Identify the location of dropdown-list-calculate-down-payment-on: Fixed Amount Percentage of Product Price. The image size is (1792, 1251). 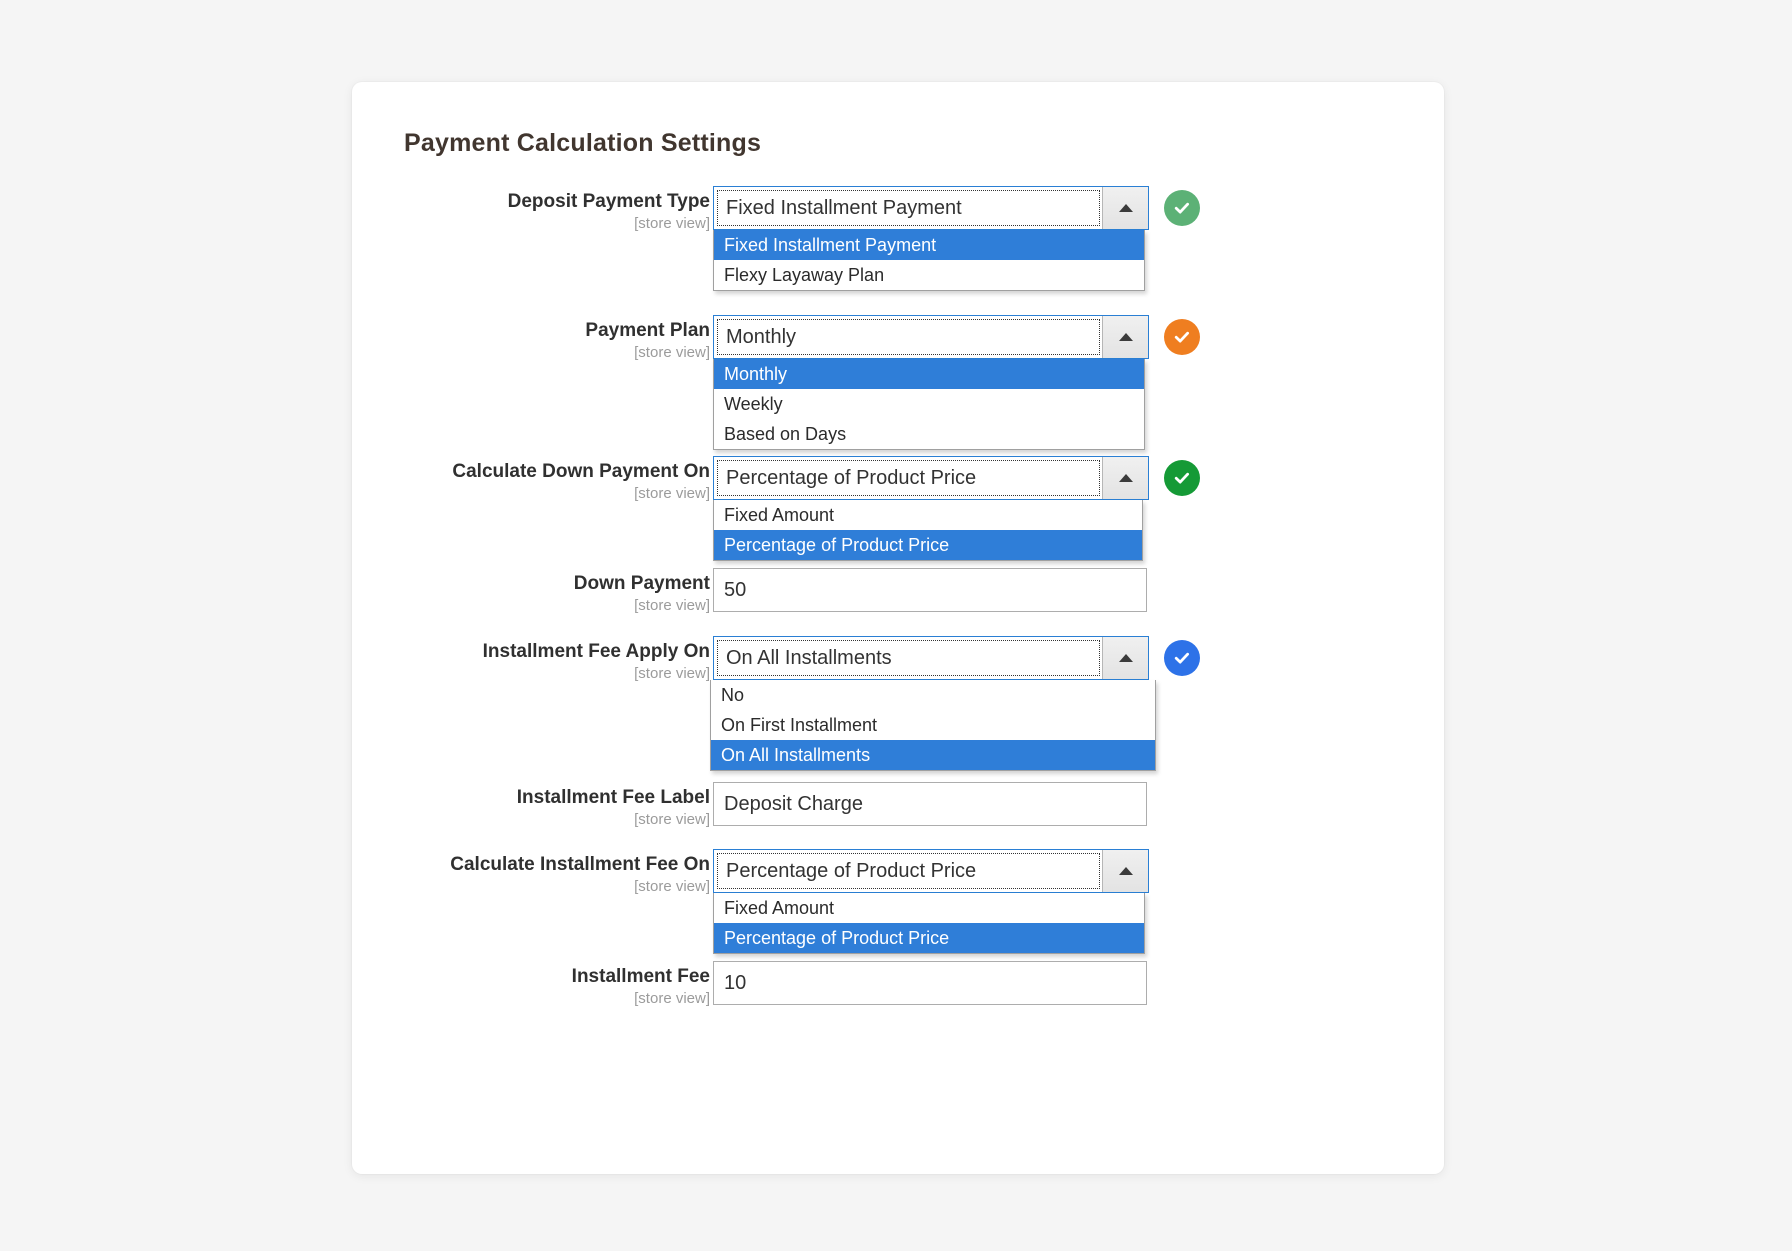
(928, 530).